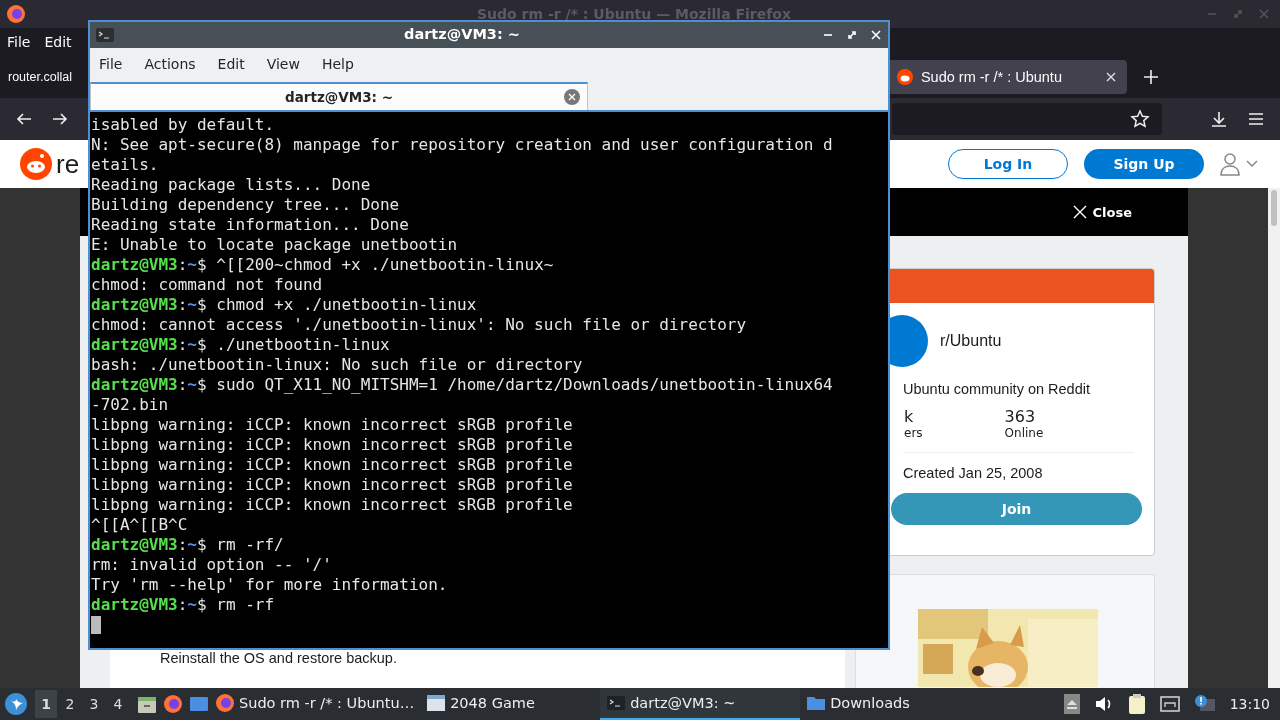 The width and height of the screenshot is (1280, 720). Describe the element at coordinates (1071, 704) in the screenshot. I see `eject-icon` at that location.